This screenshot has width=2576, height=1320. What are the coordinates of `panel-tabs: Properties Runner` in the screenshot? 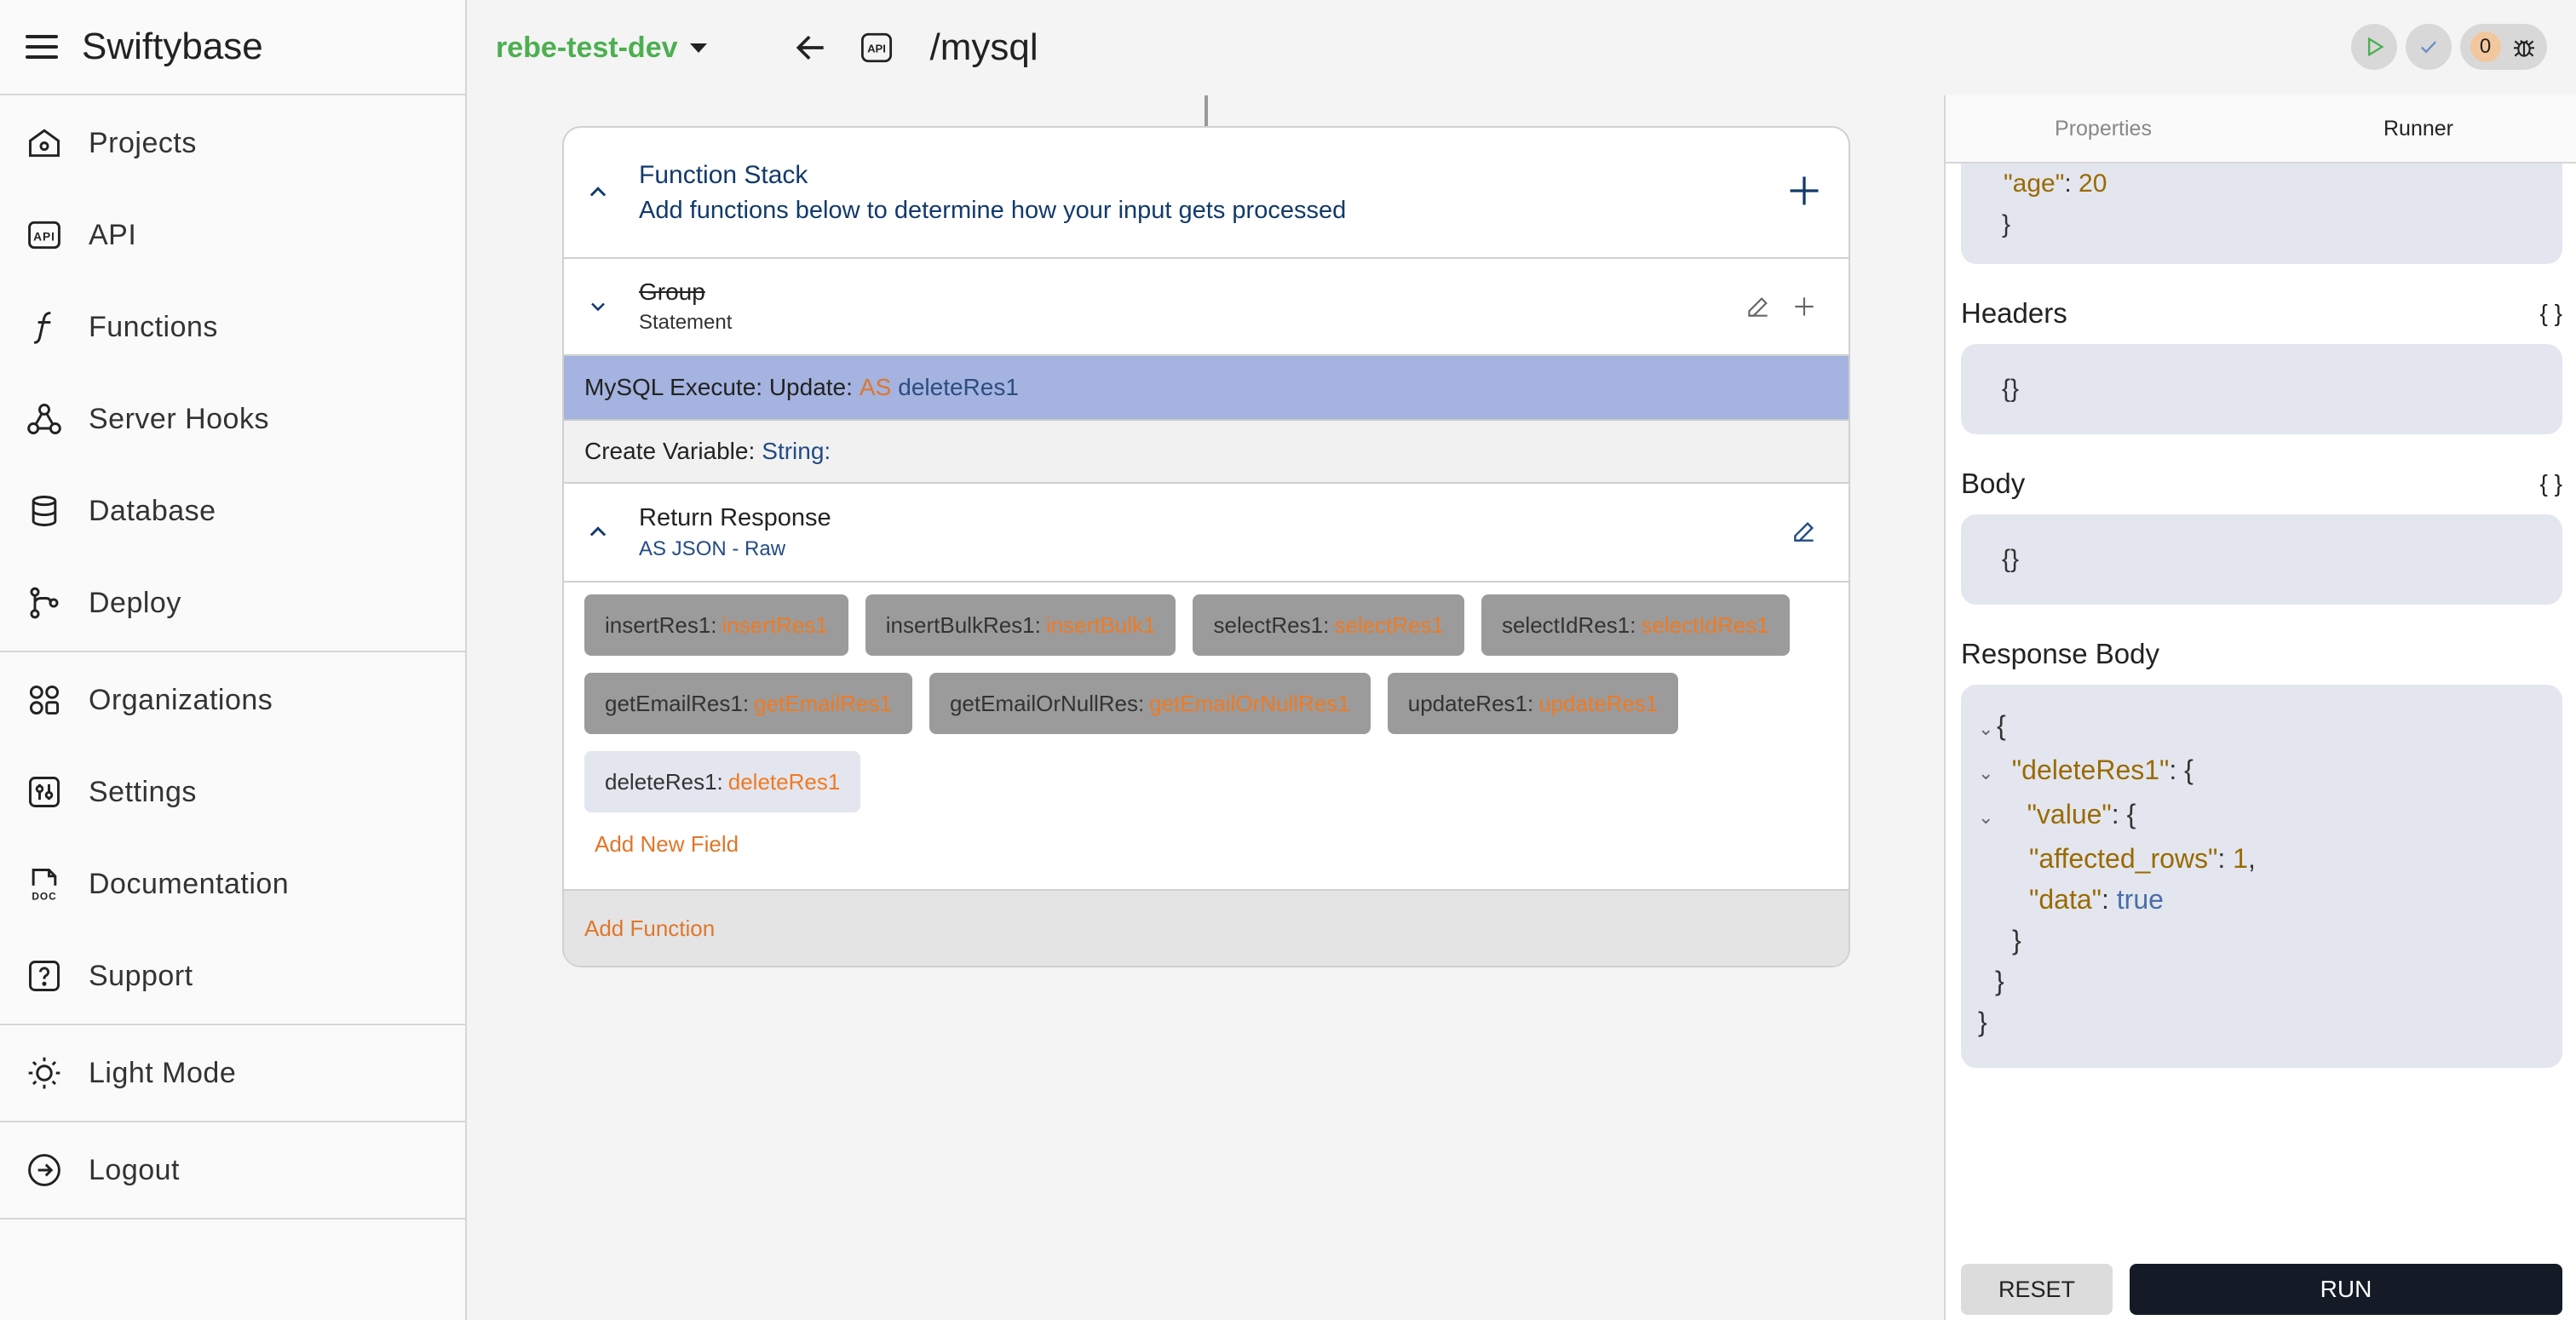 It's located at (2261, 129).